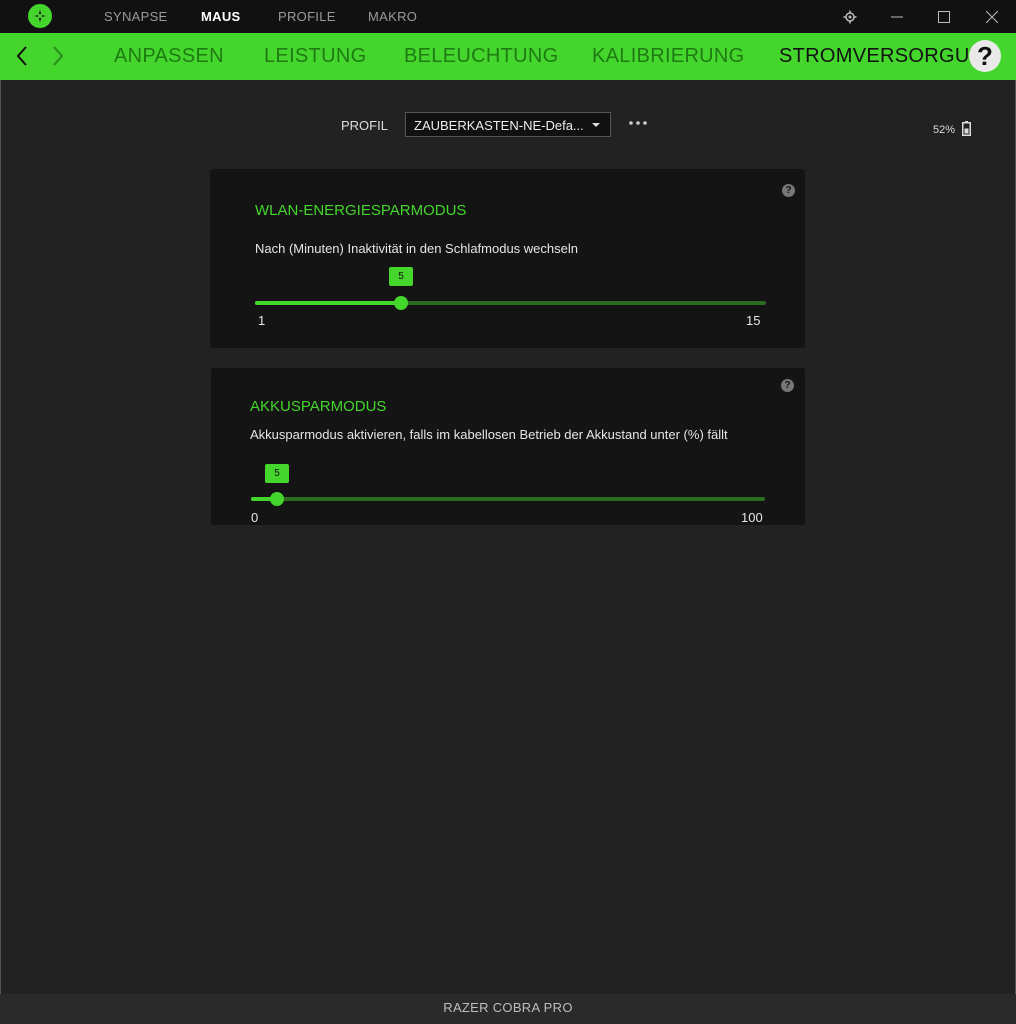 The height and width of the screenshot is (1024, 1016). I want to click on akku-slider-value: 5, so click(277, 473).